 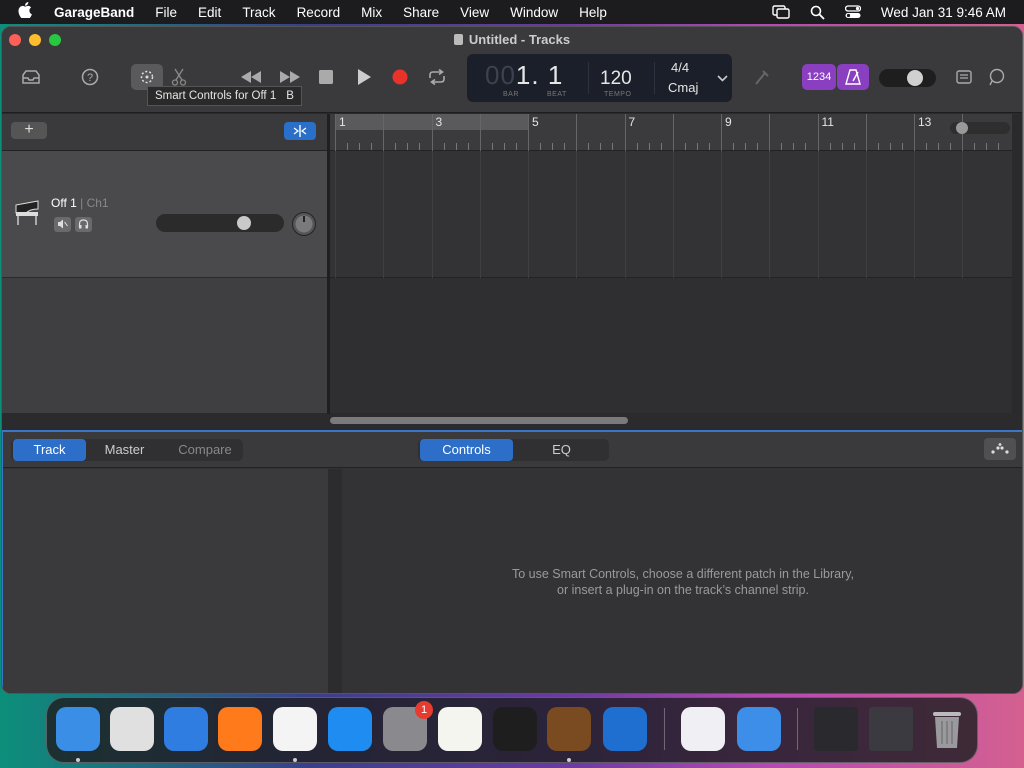 I want to click on screen-mirroring-icon, so click(x=781, y=12).